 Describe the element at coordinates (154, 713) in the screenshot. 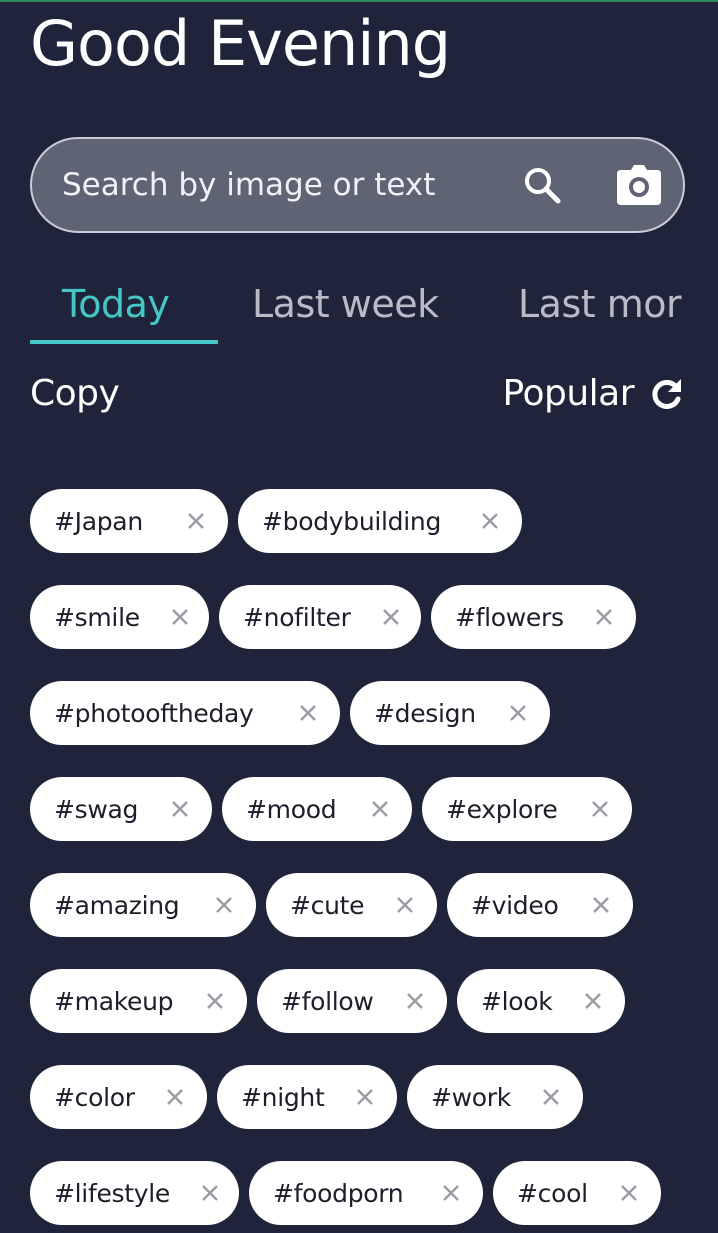

I see `tag-label: #photooftheday` at that location.